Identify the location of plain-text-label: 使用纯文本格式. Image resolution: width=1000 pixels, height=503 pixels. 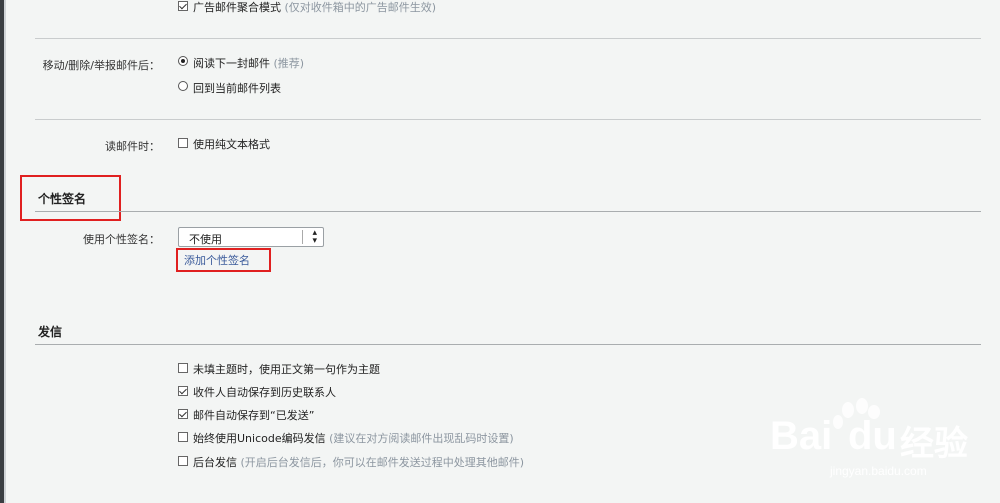
(231, 144).